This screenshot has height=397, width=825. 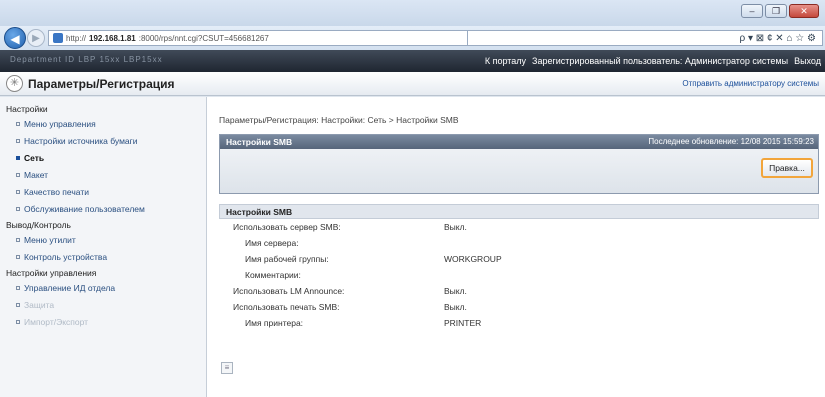 What do you see at coordinates (259, 142) in the screenshot?
I see `panel-title: Настройки SMB` at bounding box center [259, 142].